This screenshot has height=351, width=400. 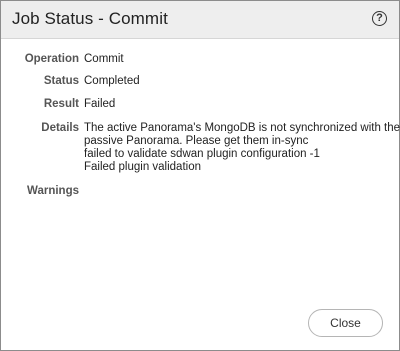 What do you see at coordinates (60, 128) in the screenshot?
I see `details-label: Details` at bounding box center [60, 128].